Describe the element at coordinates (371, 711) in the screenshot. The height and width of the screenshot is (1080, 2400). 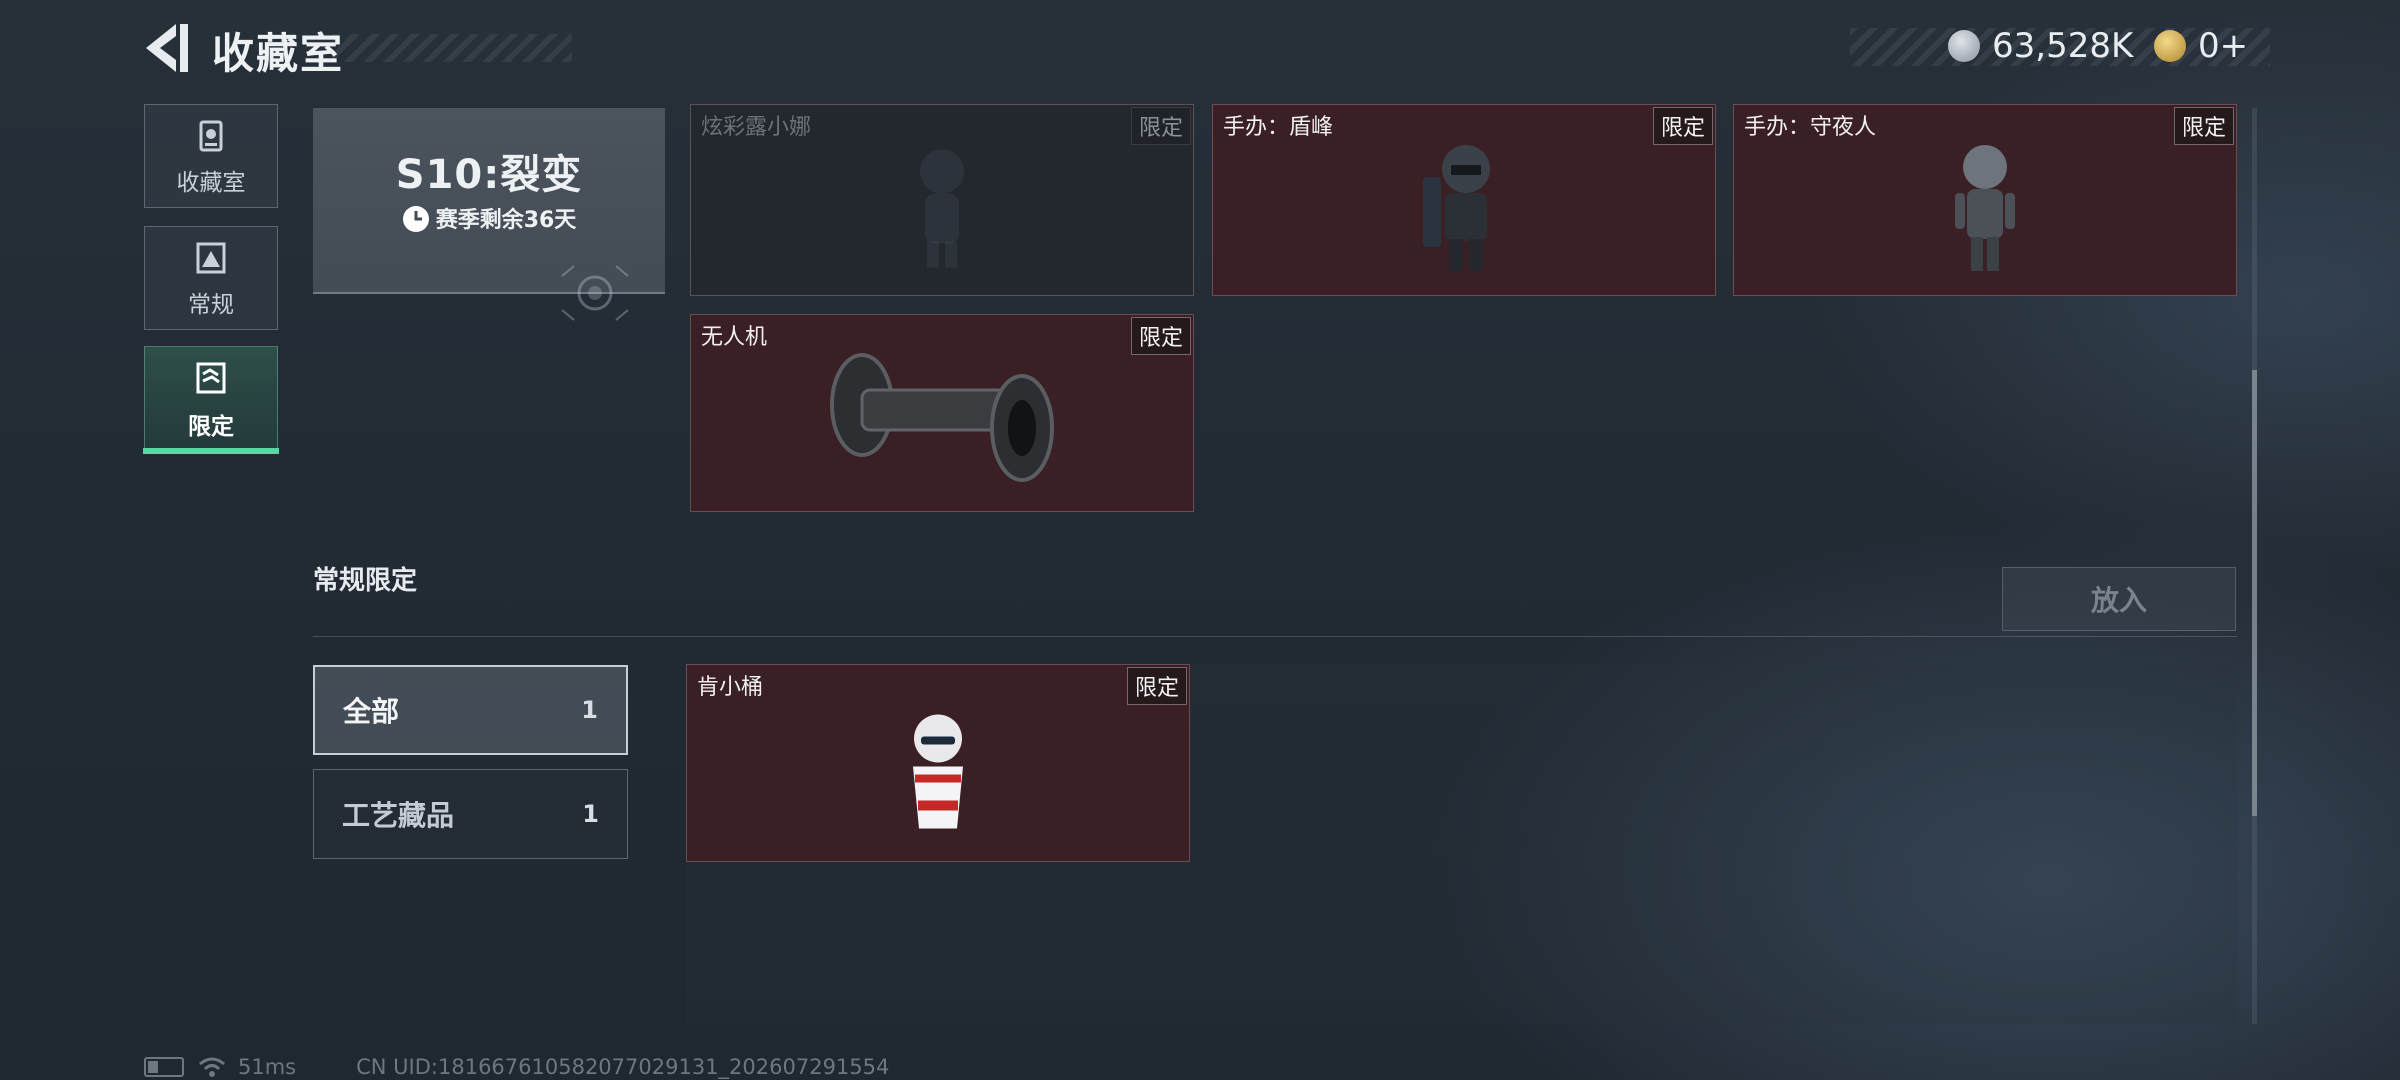
I see `filter-label: 全部` at that location.